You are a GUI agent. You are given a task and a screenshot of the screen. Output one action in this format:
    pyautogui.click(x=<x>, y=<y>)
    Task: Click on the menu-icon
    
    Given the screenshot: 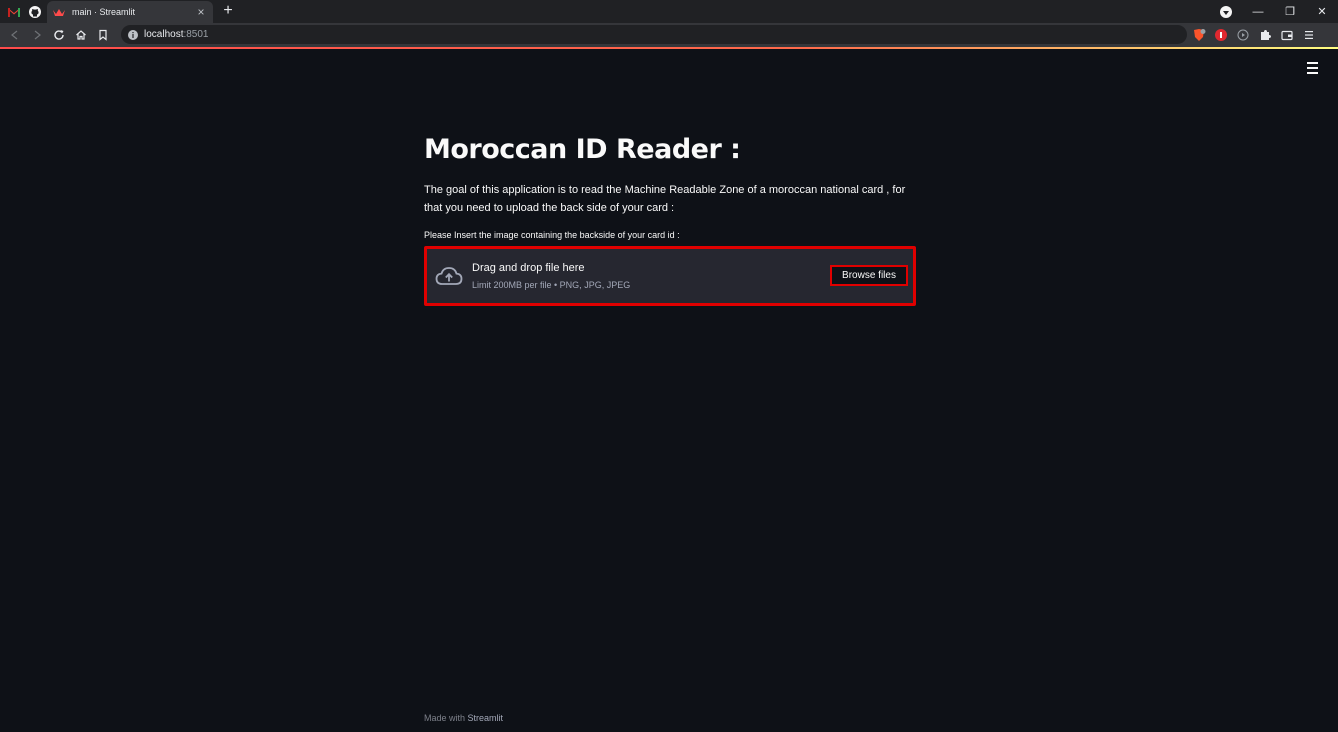 What is the action you would take?
    pyautogui.click(x=1309, y=35)
    